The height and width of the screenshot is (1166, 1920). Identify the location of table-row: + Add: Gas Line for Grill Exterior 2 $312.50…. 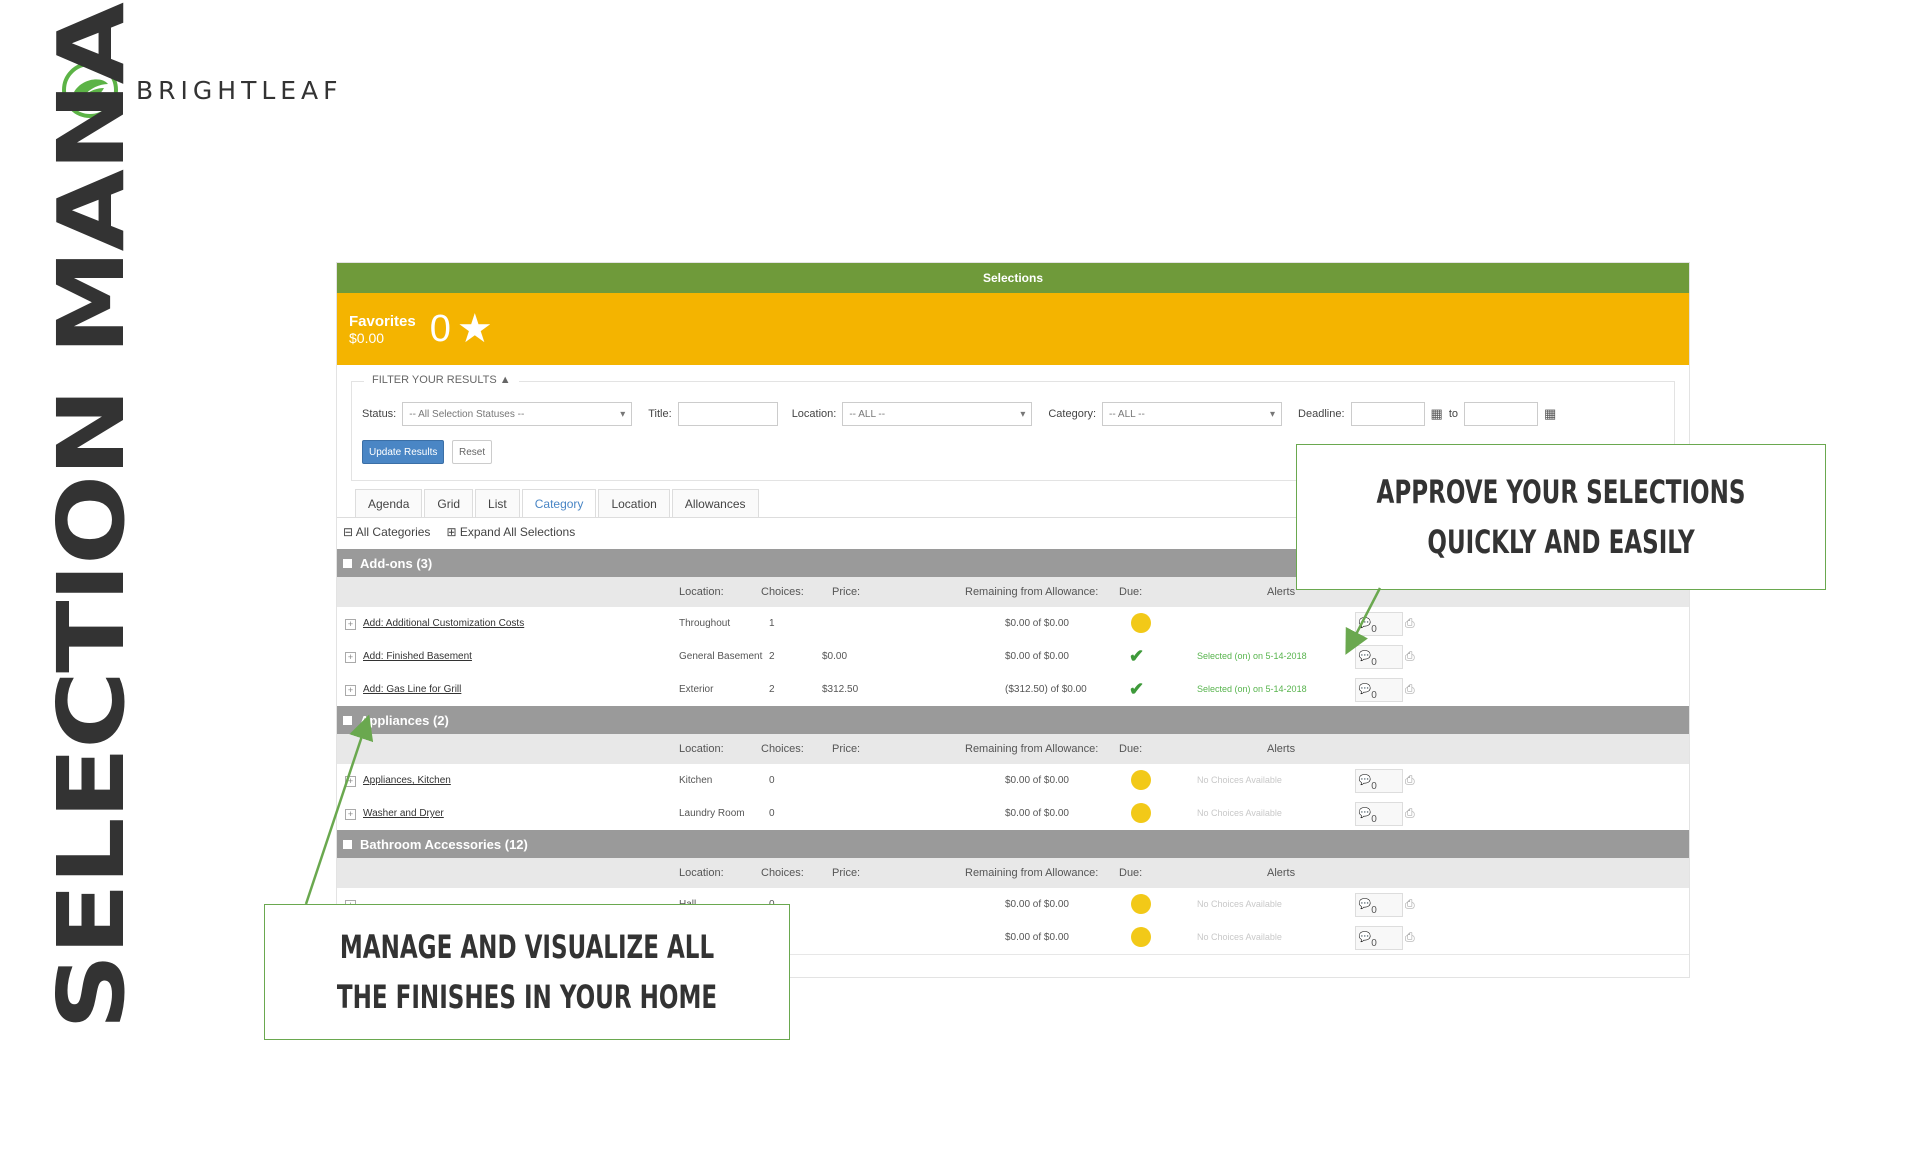
(1013, 690).